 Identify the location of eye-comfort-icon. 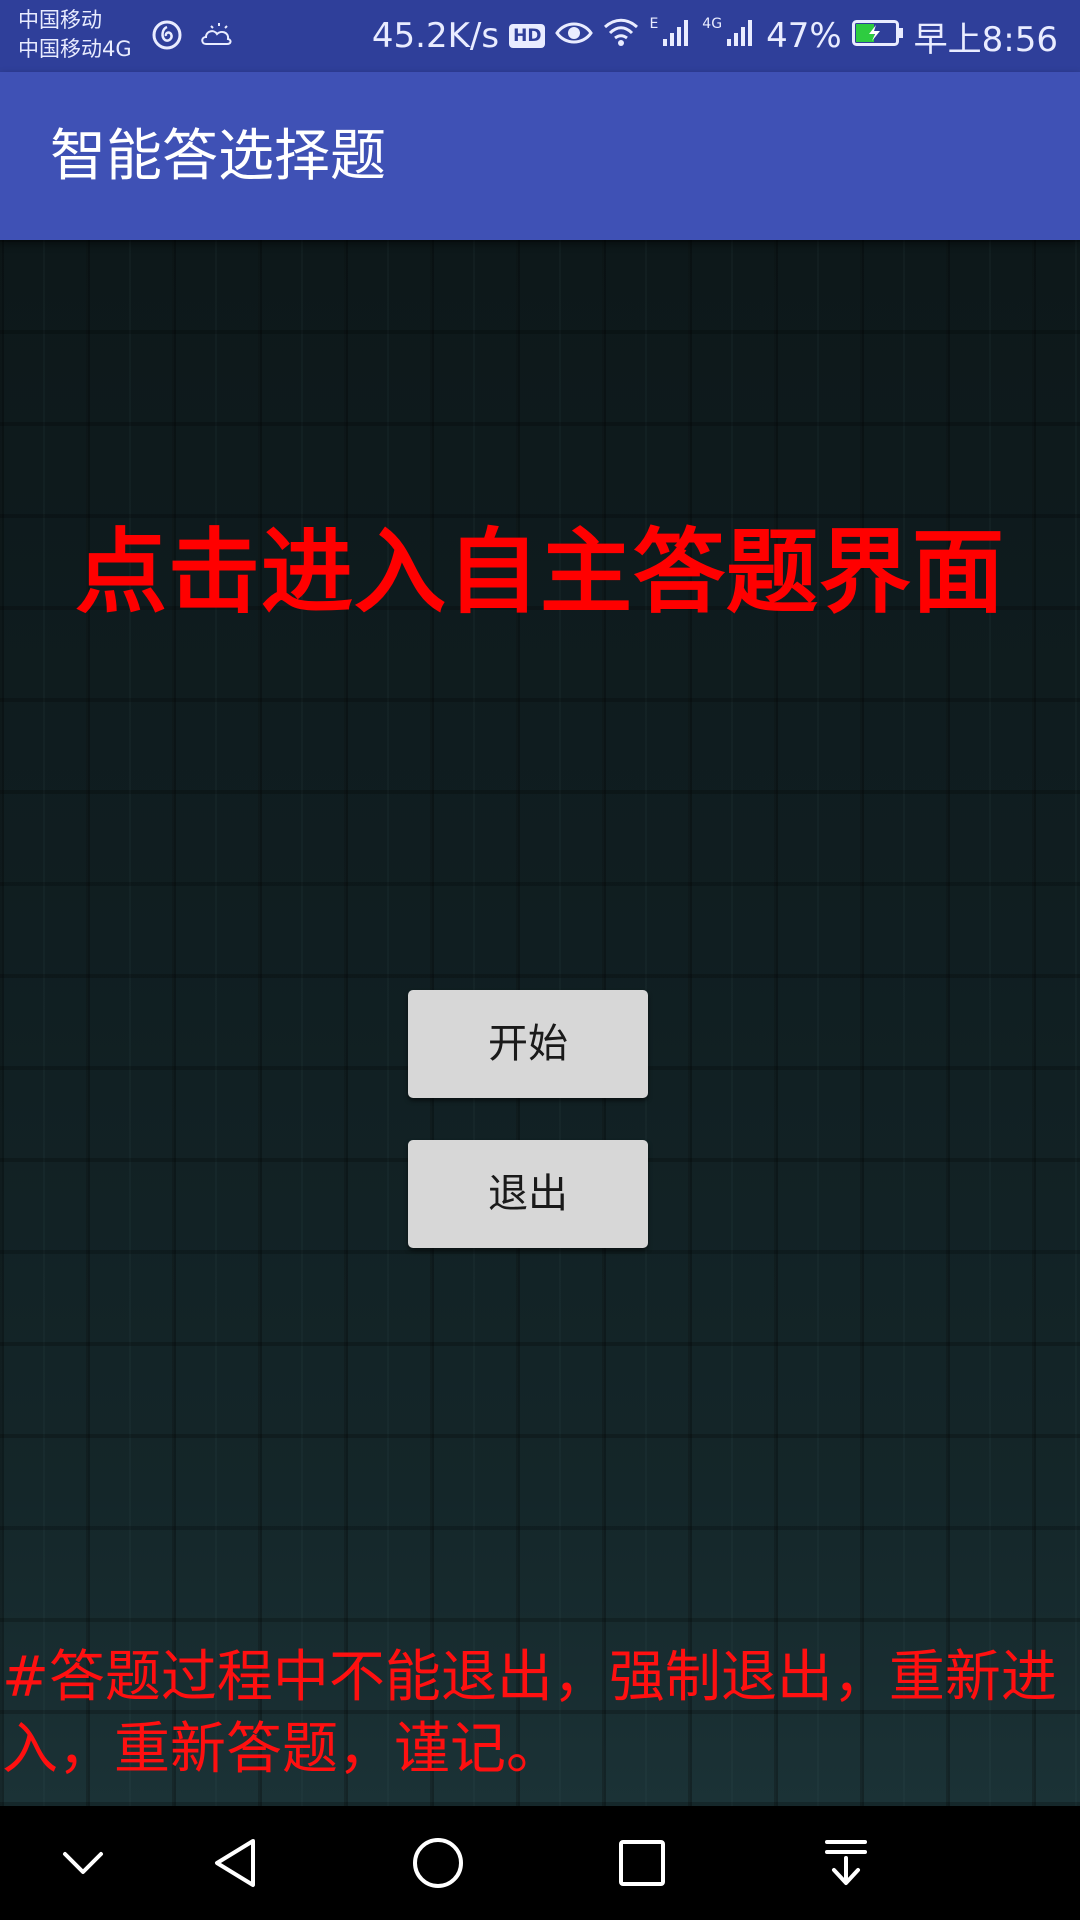
(574, 36).